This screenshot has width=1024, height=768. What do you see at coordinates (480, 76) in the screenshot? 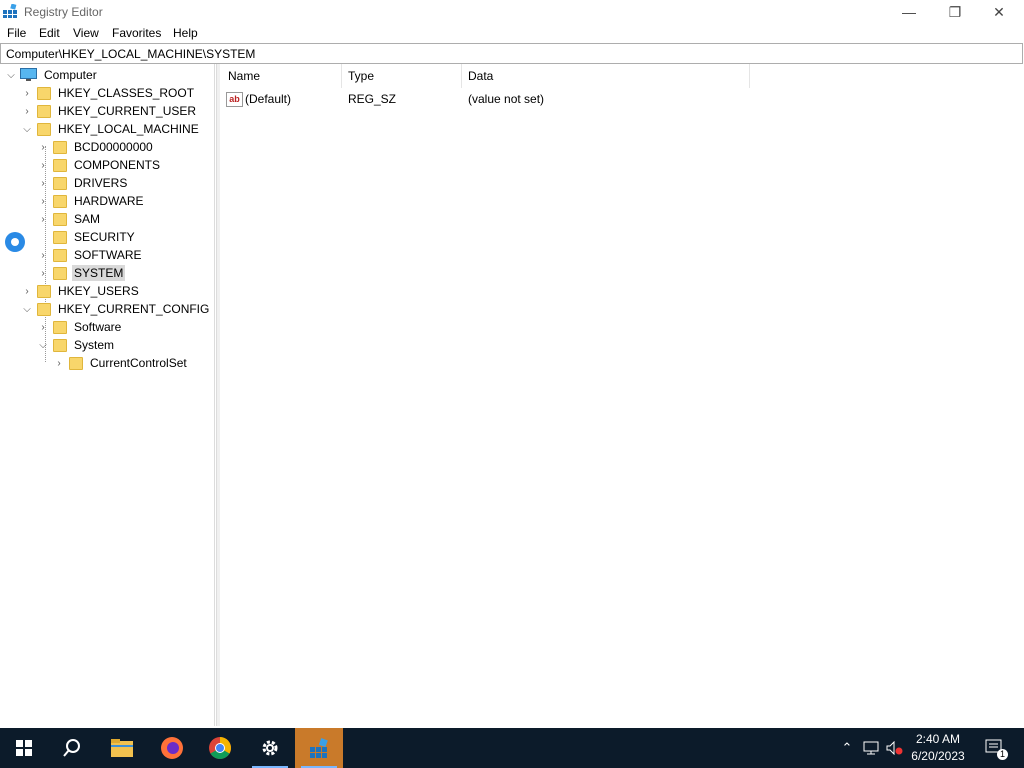
I see `column-header-data: Data` at bounding box center [480, 76].